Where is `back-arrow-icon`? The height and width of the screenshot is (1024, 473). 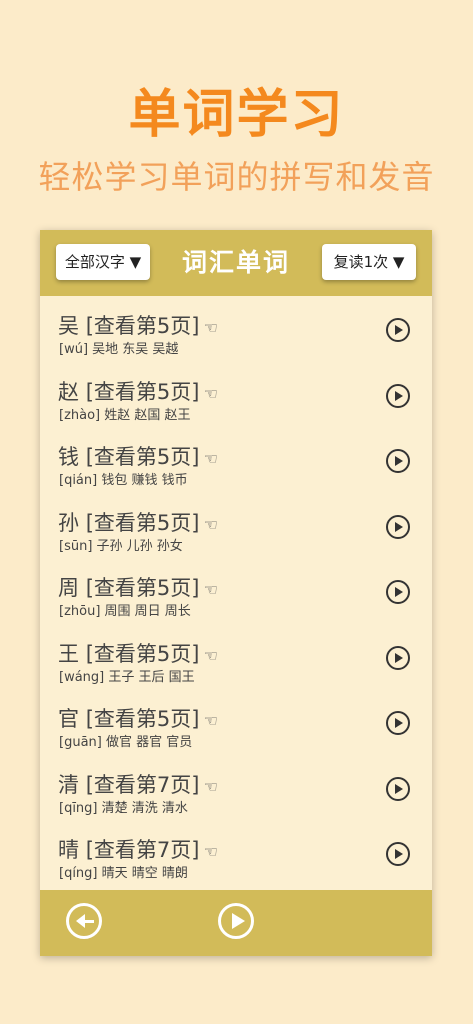 back-arrow-icon is located at coordinates (84, 921).